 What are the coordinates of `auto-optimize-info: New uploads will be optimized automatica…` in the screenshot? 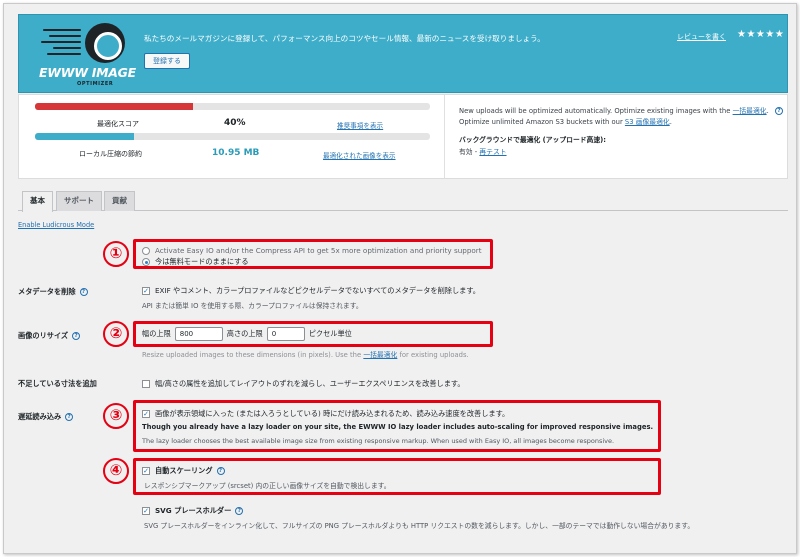 It's located at (621, 110).